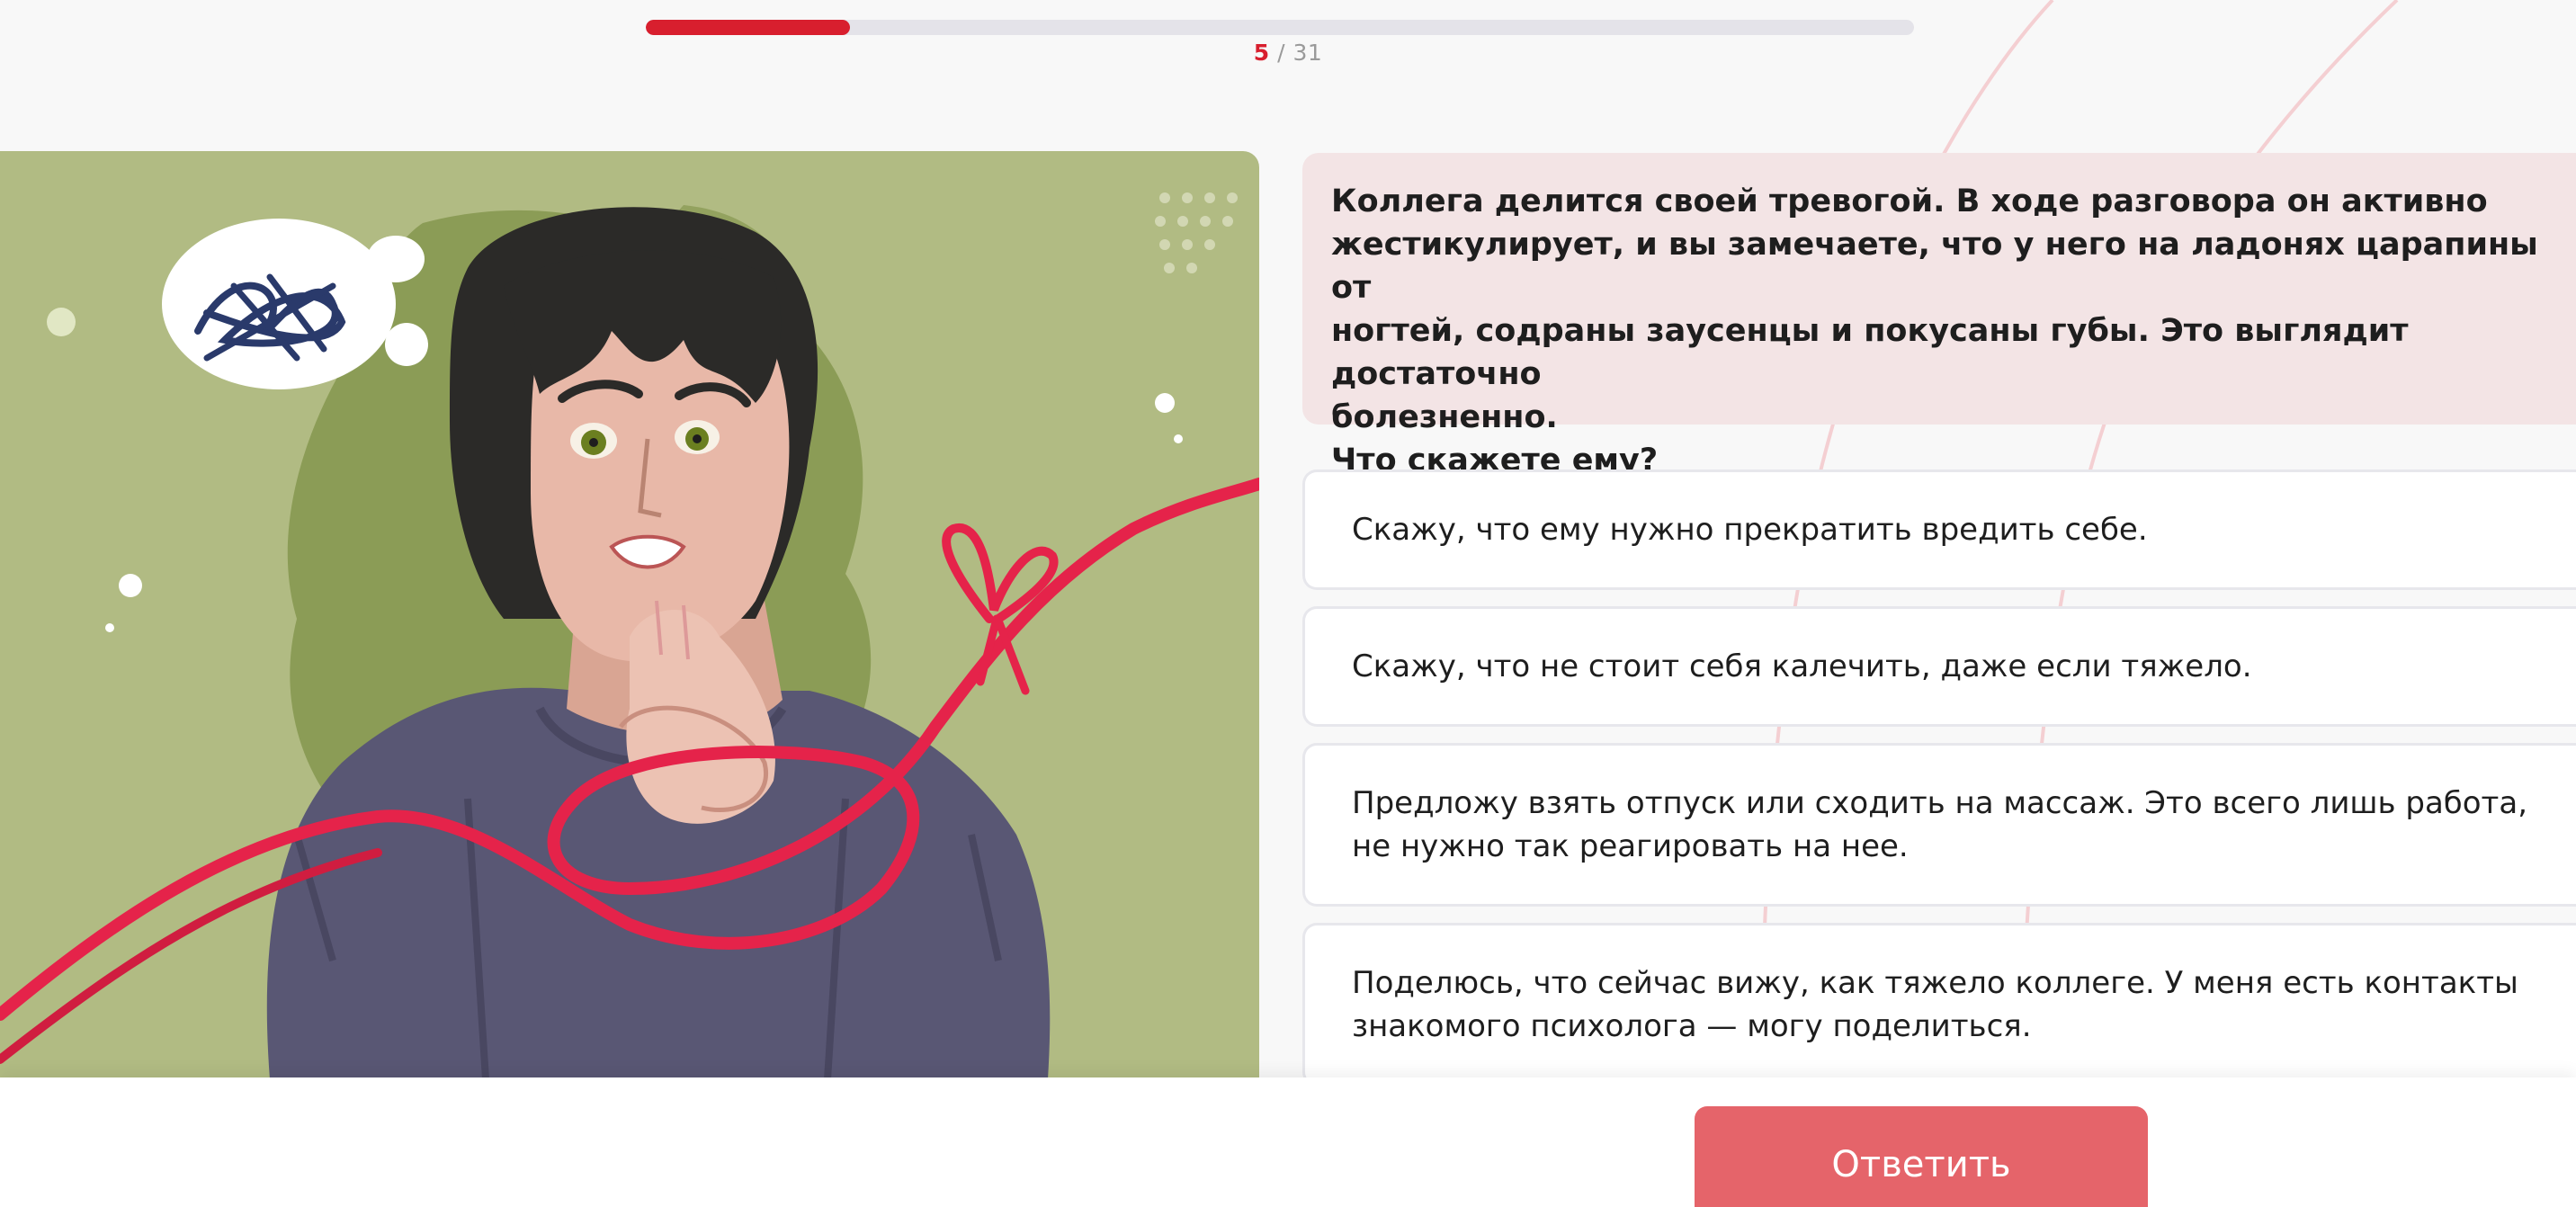  I want to click on progress-bar, so click(1280, 27).